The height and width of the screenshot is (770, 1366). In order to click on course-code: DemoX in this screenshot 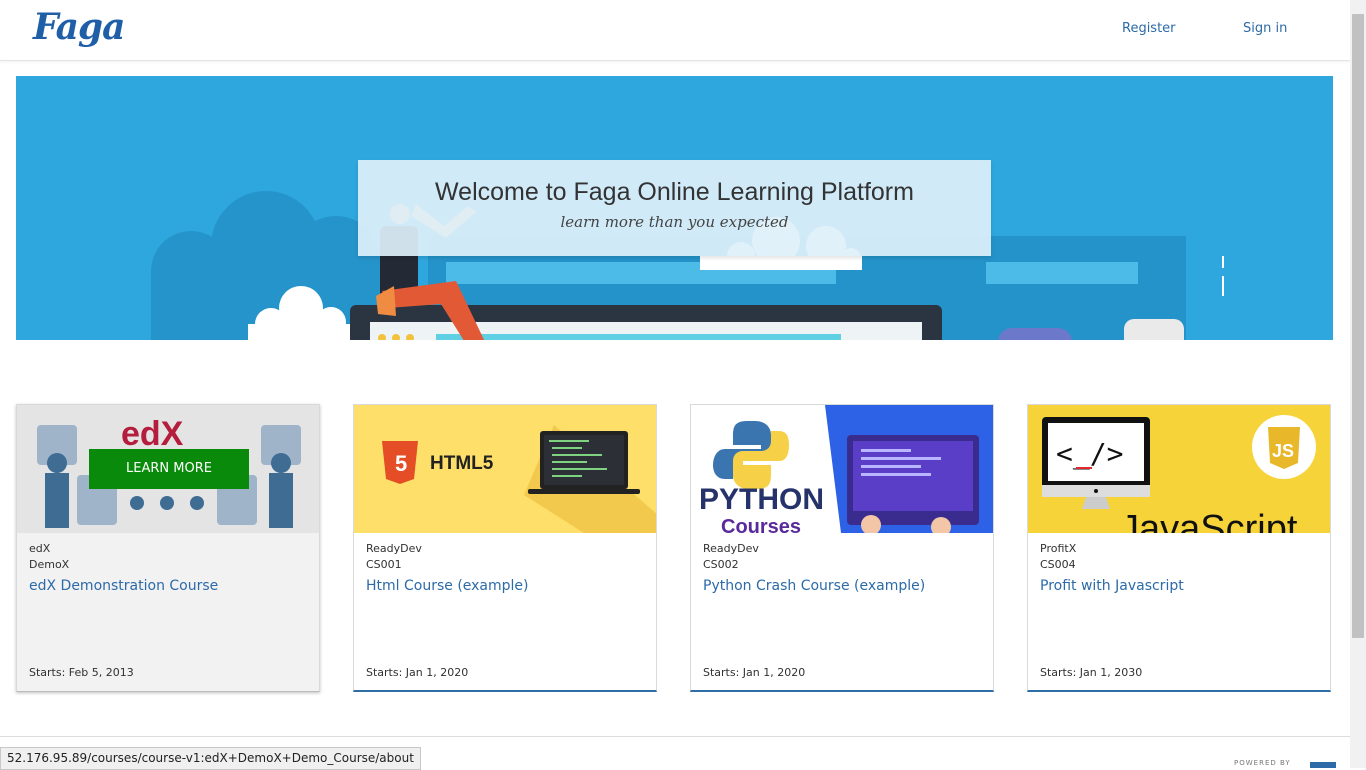, I will do `click(49, 564)`.